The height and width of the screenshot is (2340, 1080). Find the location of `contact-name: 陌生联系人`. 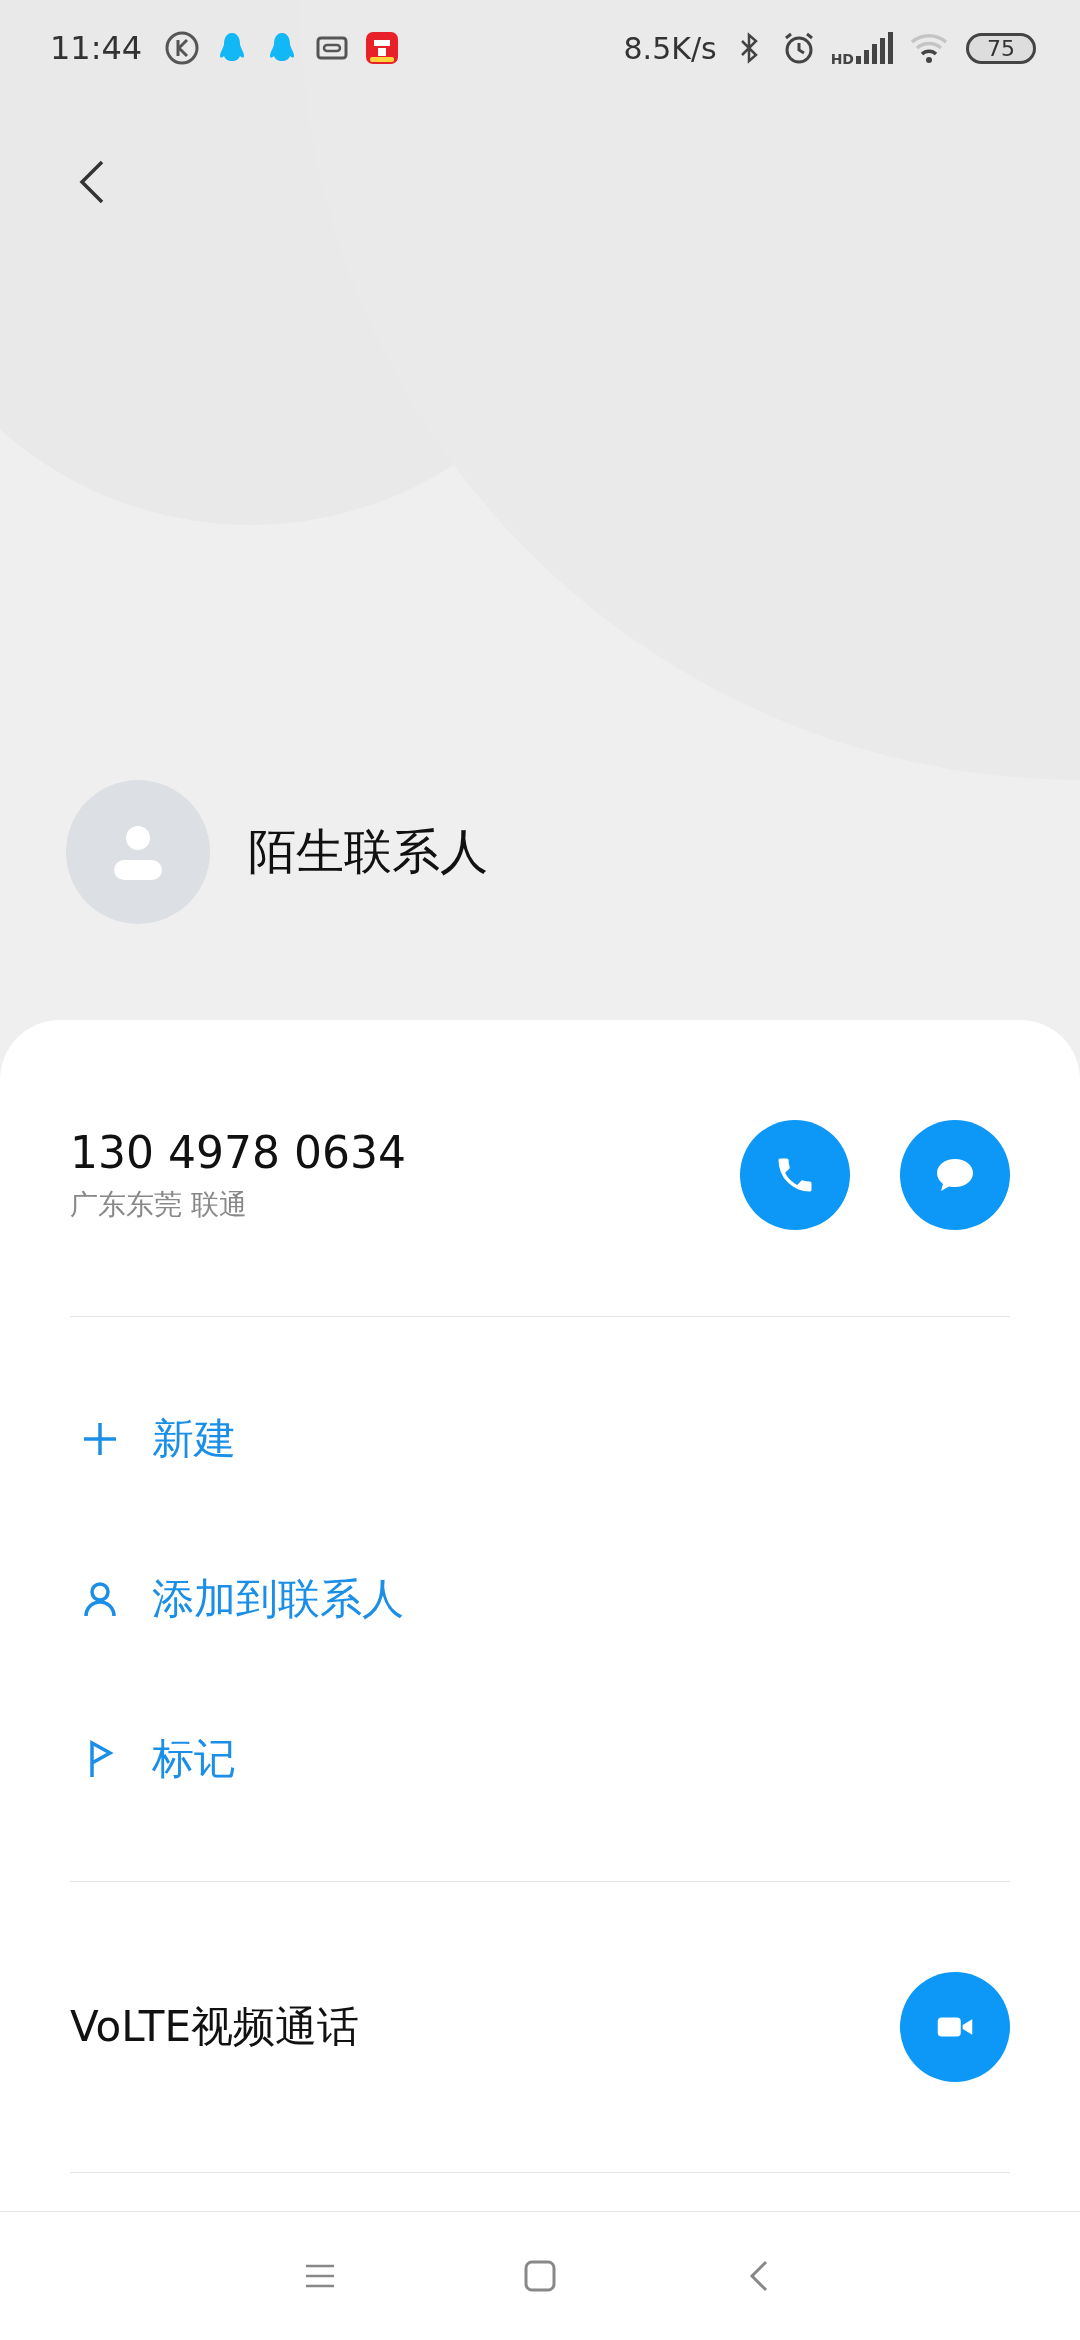

contact-name: 陌生联系人 is located at coordinates (368, 851).